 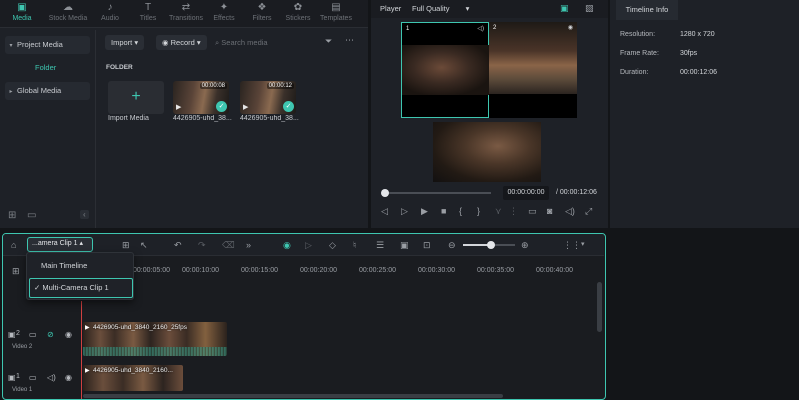 I want to click on sidebar-item-folder: Folder, so click(x=55, y=68).